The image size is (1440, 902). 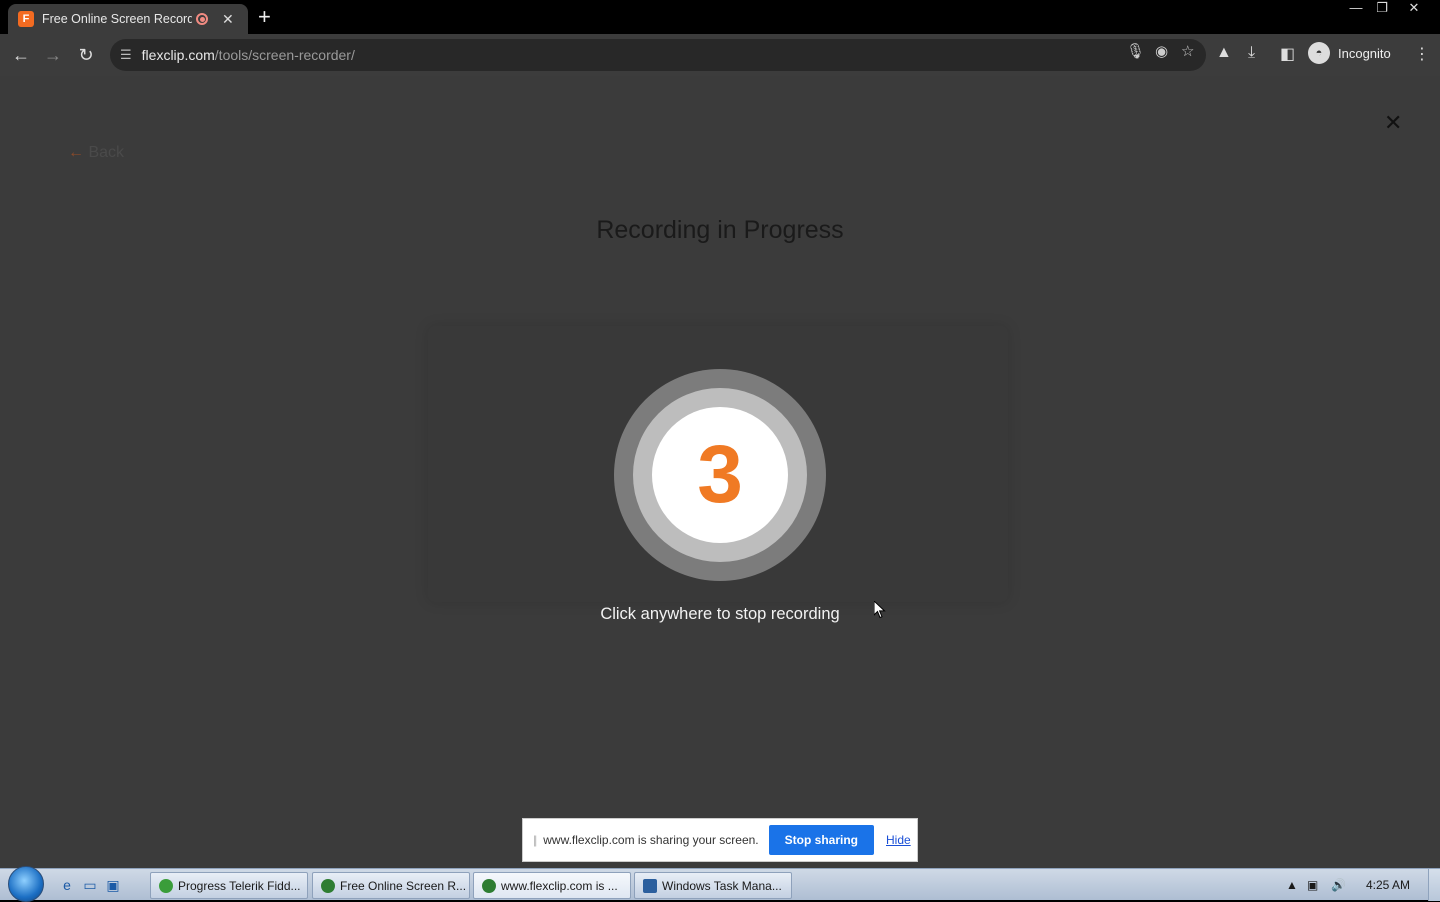 What do you see at coordinates (880, 610) in the screenshot?
I see `mouse-cursor-icon` at bounding box center [880, 610].